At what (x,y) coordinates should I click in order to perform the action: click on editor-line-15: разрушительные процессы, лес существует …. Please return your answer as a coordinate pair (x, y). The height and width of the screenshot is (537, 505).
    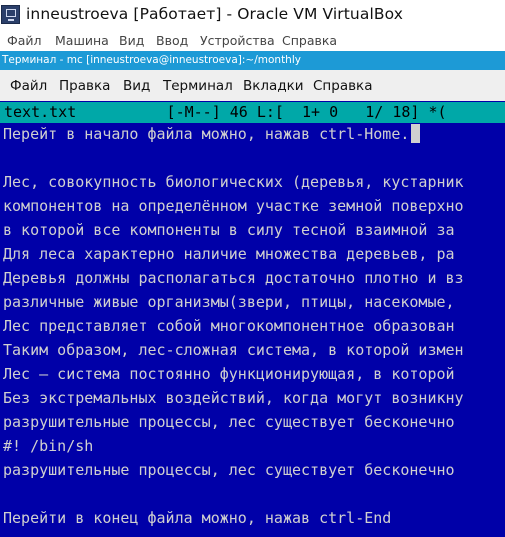
    Looking at the image, I should click on (229, 470).